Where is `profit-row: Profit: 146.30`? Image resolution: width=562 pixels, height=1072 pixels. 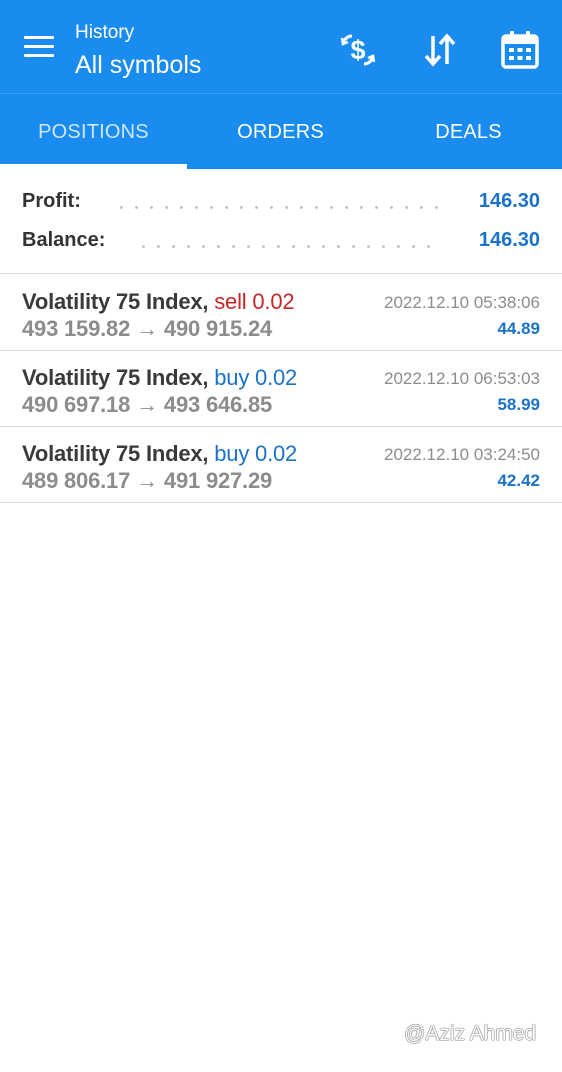
profit-row: Profit: 146.30 is located at coordinates (281, 205).